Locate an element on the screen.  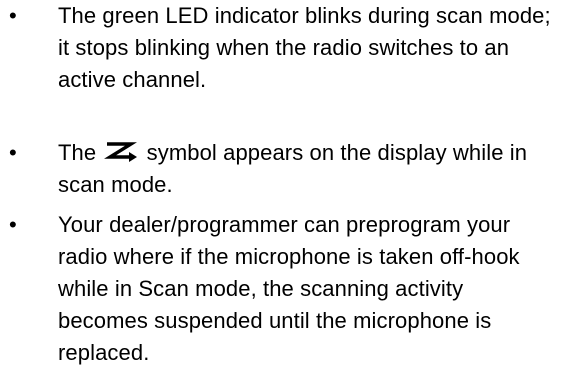
scan-z-arrow-icon is located at coordinates (121, 152).